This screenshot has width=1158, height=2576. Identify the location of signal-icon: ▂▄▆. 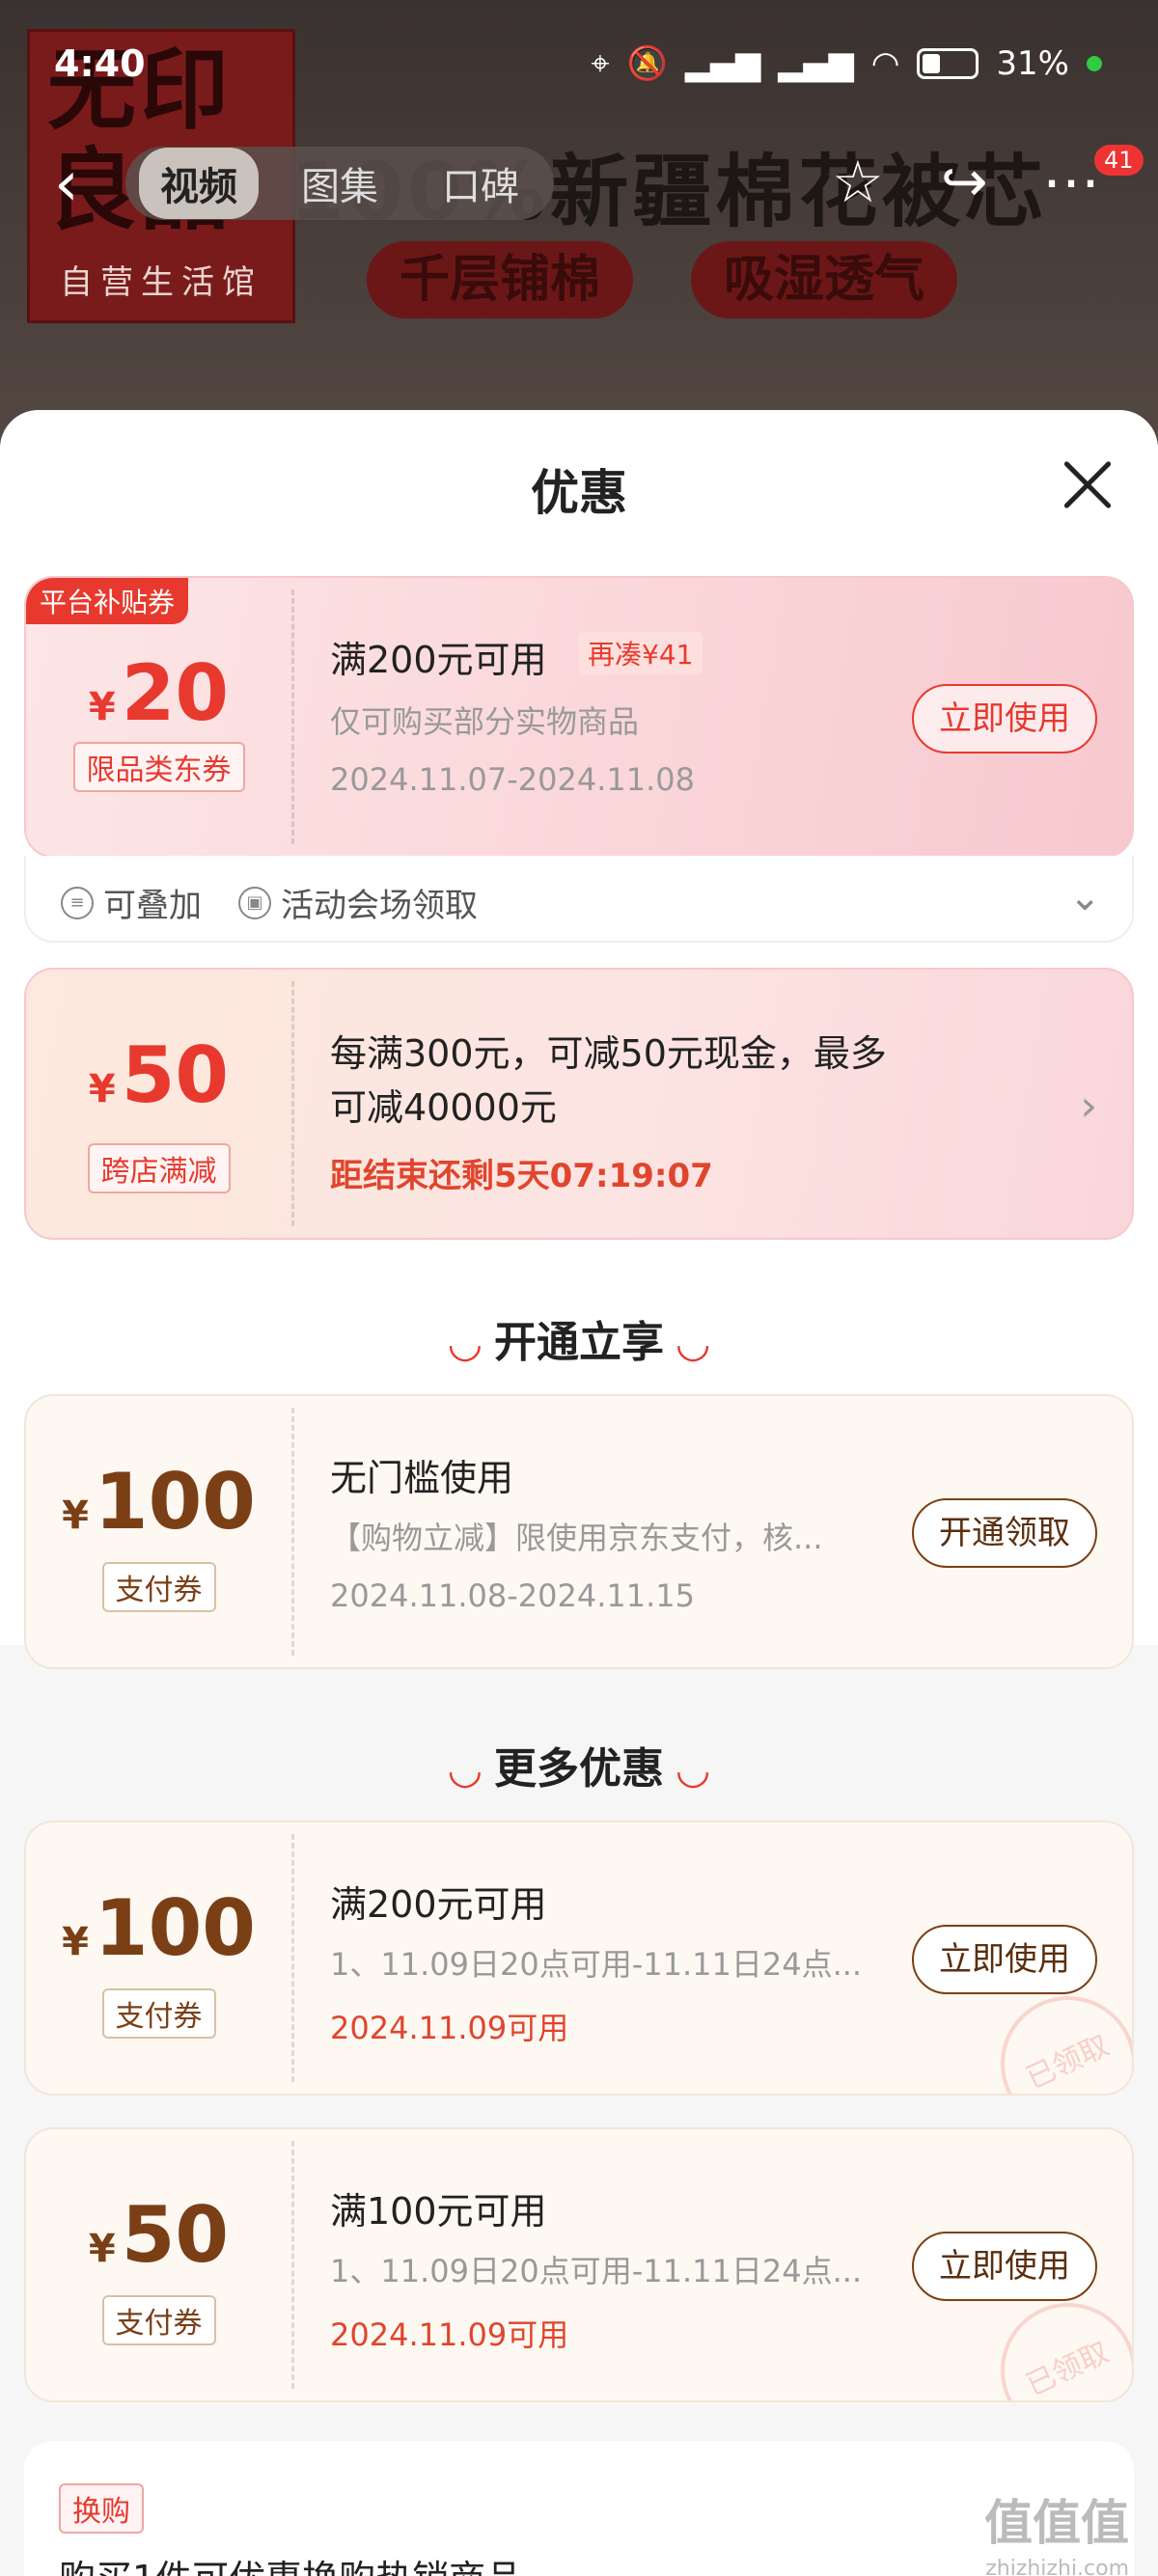
(722, 64).